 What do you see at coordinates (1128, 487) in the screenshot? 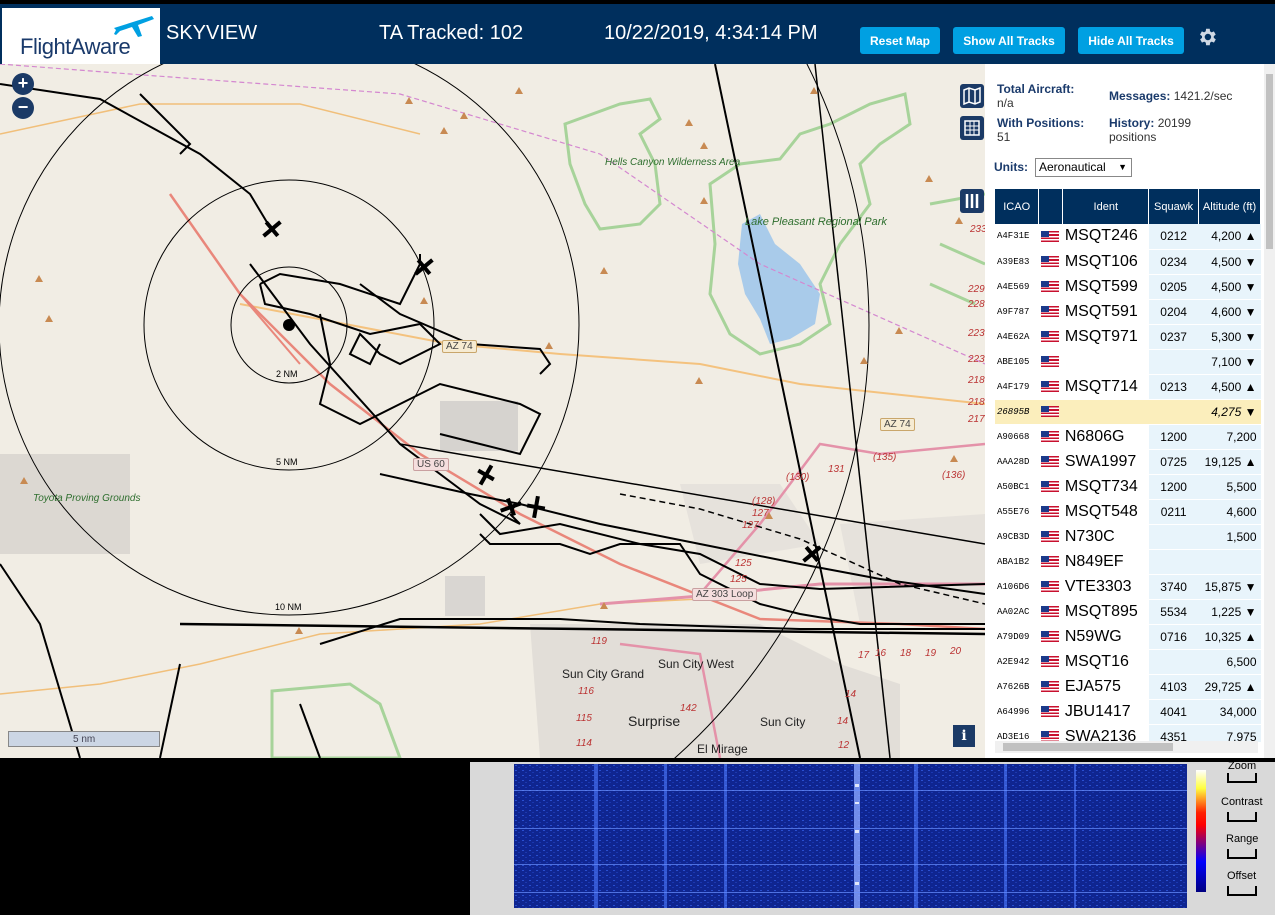
I see `table-row: A50BC1 MSQT734 1200 5,500` at bounding box center [1128, 487].